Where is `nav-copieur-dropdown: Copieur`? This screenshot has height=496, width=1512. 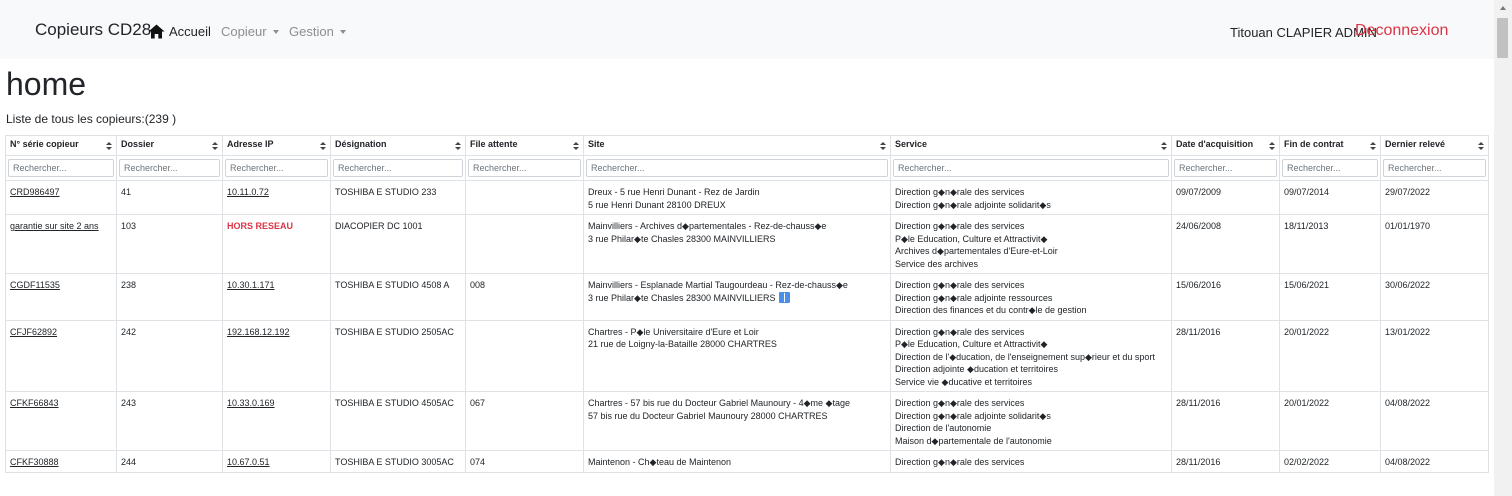
nav-copieur-dropdown: Copieur is located at coordinates (250, 31).